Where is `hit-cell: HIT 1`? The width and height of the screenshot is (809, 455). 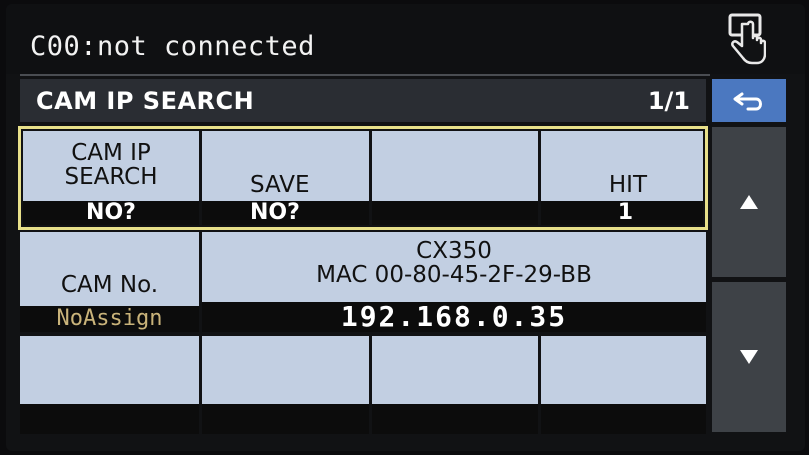 hit-cell: HIT 1 is located at coordinates (622, 178).